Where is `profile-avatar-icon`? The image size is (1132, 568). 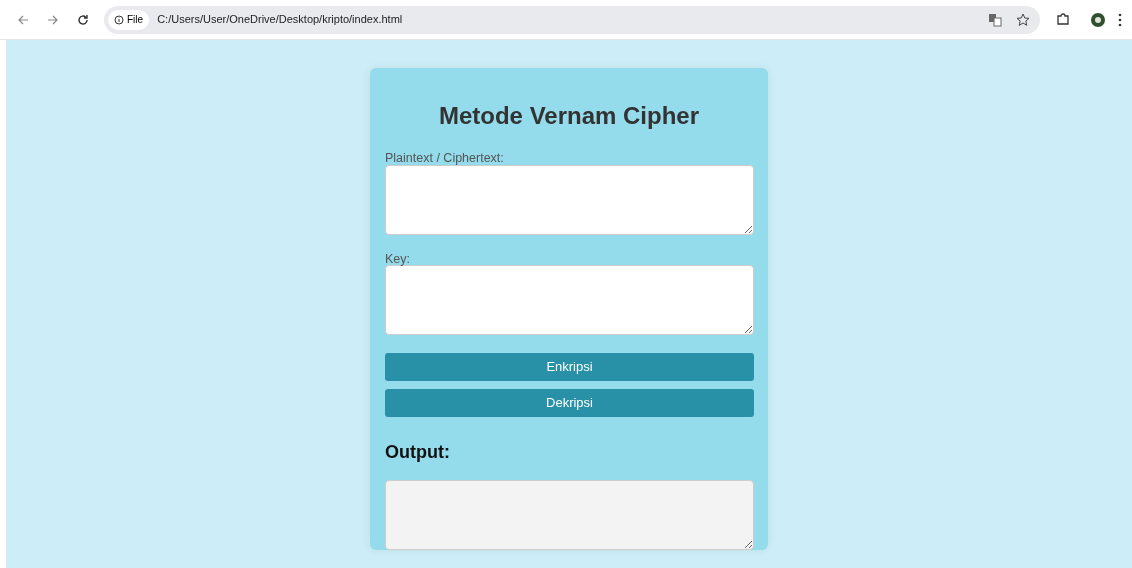 profile-avatar-icon is located at coordinates (1098, 19).